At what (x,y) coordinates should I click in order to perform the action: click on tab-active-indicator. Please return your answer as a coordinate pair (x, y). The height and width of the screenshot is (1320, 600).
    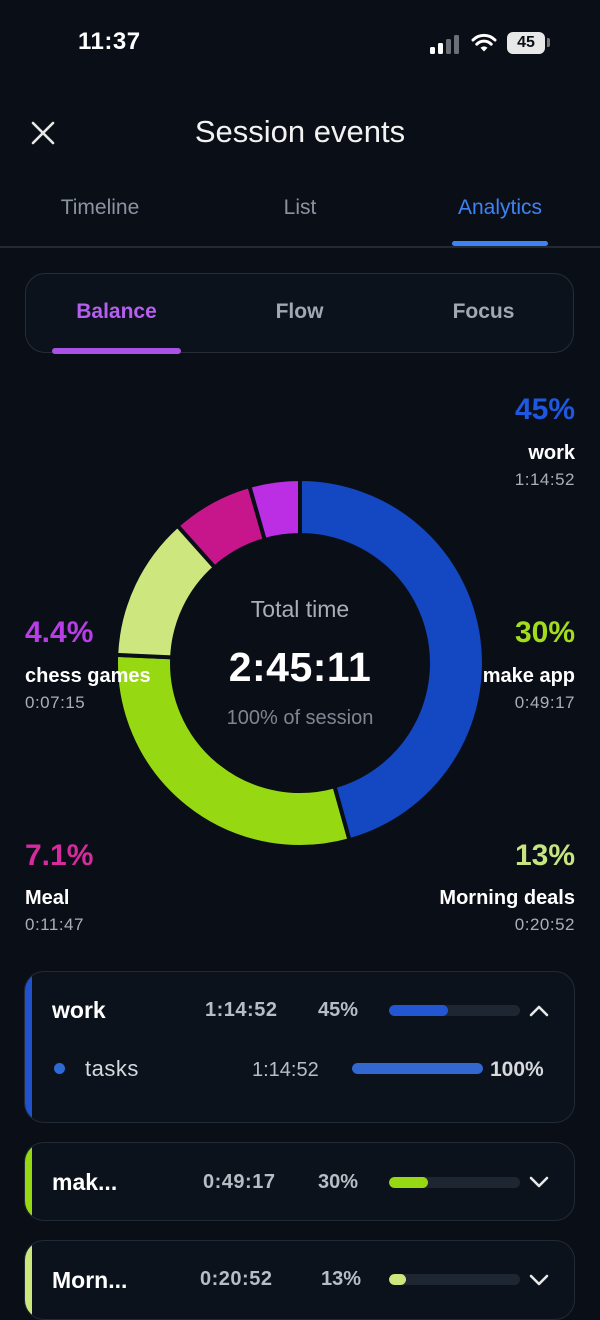
    Looking at the image, I should click on (500, 243).